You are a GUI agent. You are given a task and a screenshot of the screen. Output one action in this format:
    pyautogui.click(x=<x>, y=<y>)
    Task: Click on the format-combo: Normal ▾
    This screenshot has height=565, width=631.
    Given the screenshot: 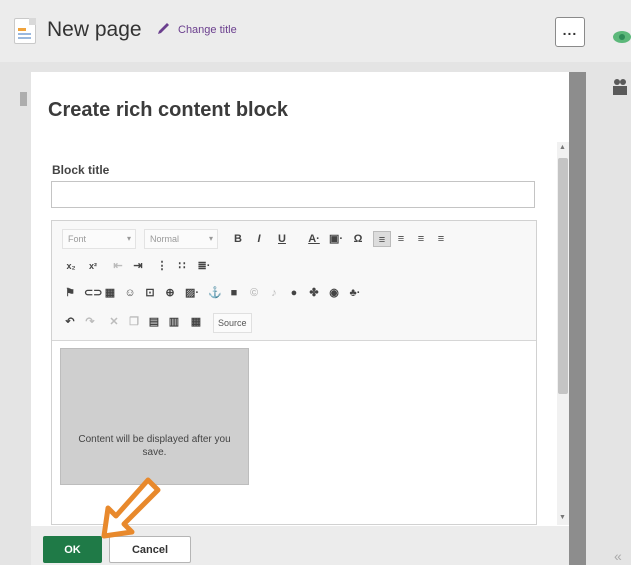 What is the action you would take?
    pyautogui.click(x=181, y=239)
    